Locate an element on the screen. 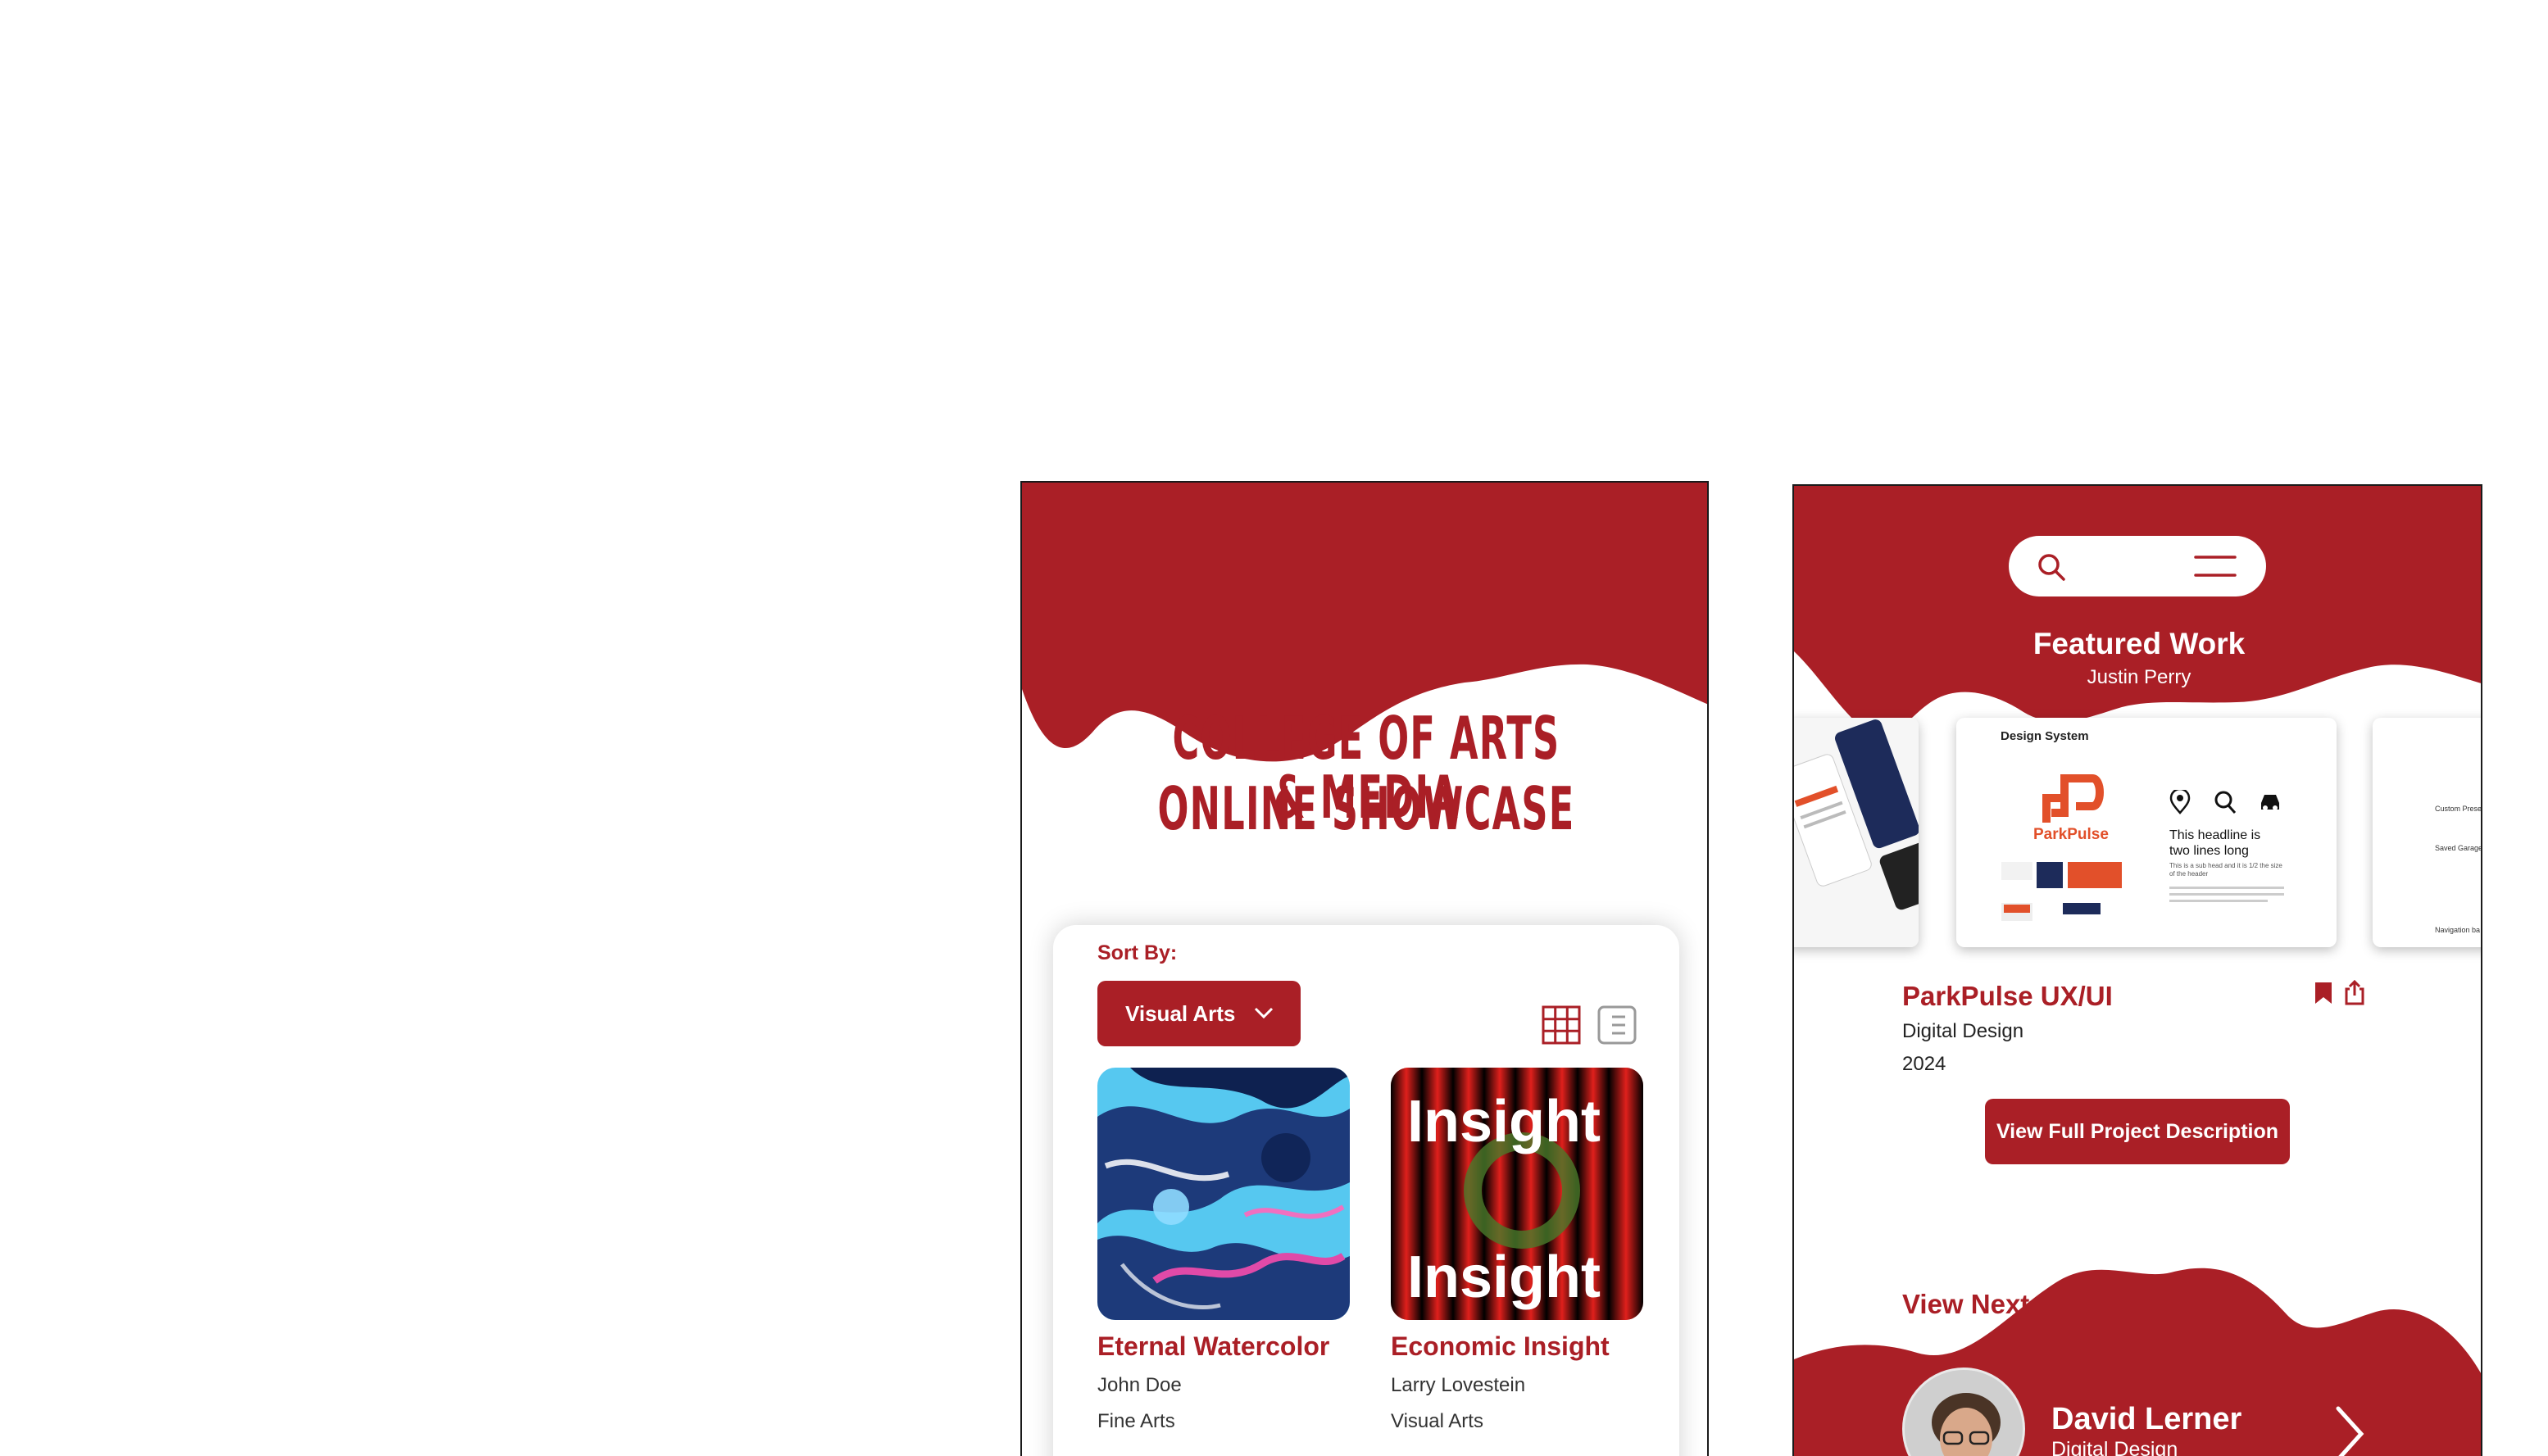 The height and width of the screenshot is (1456, 2548). insight-poster-image: Insight Insight is located at coordinates (1517, 1194).